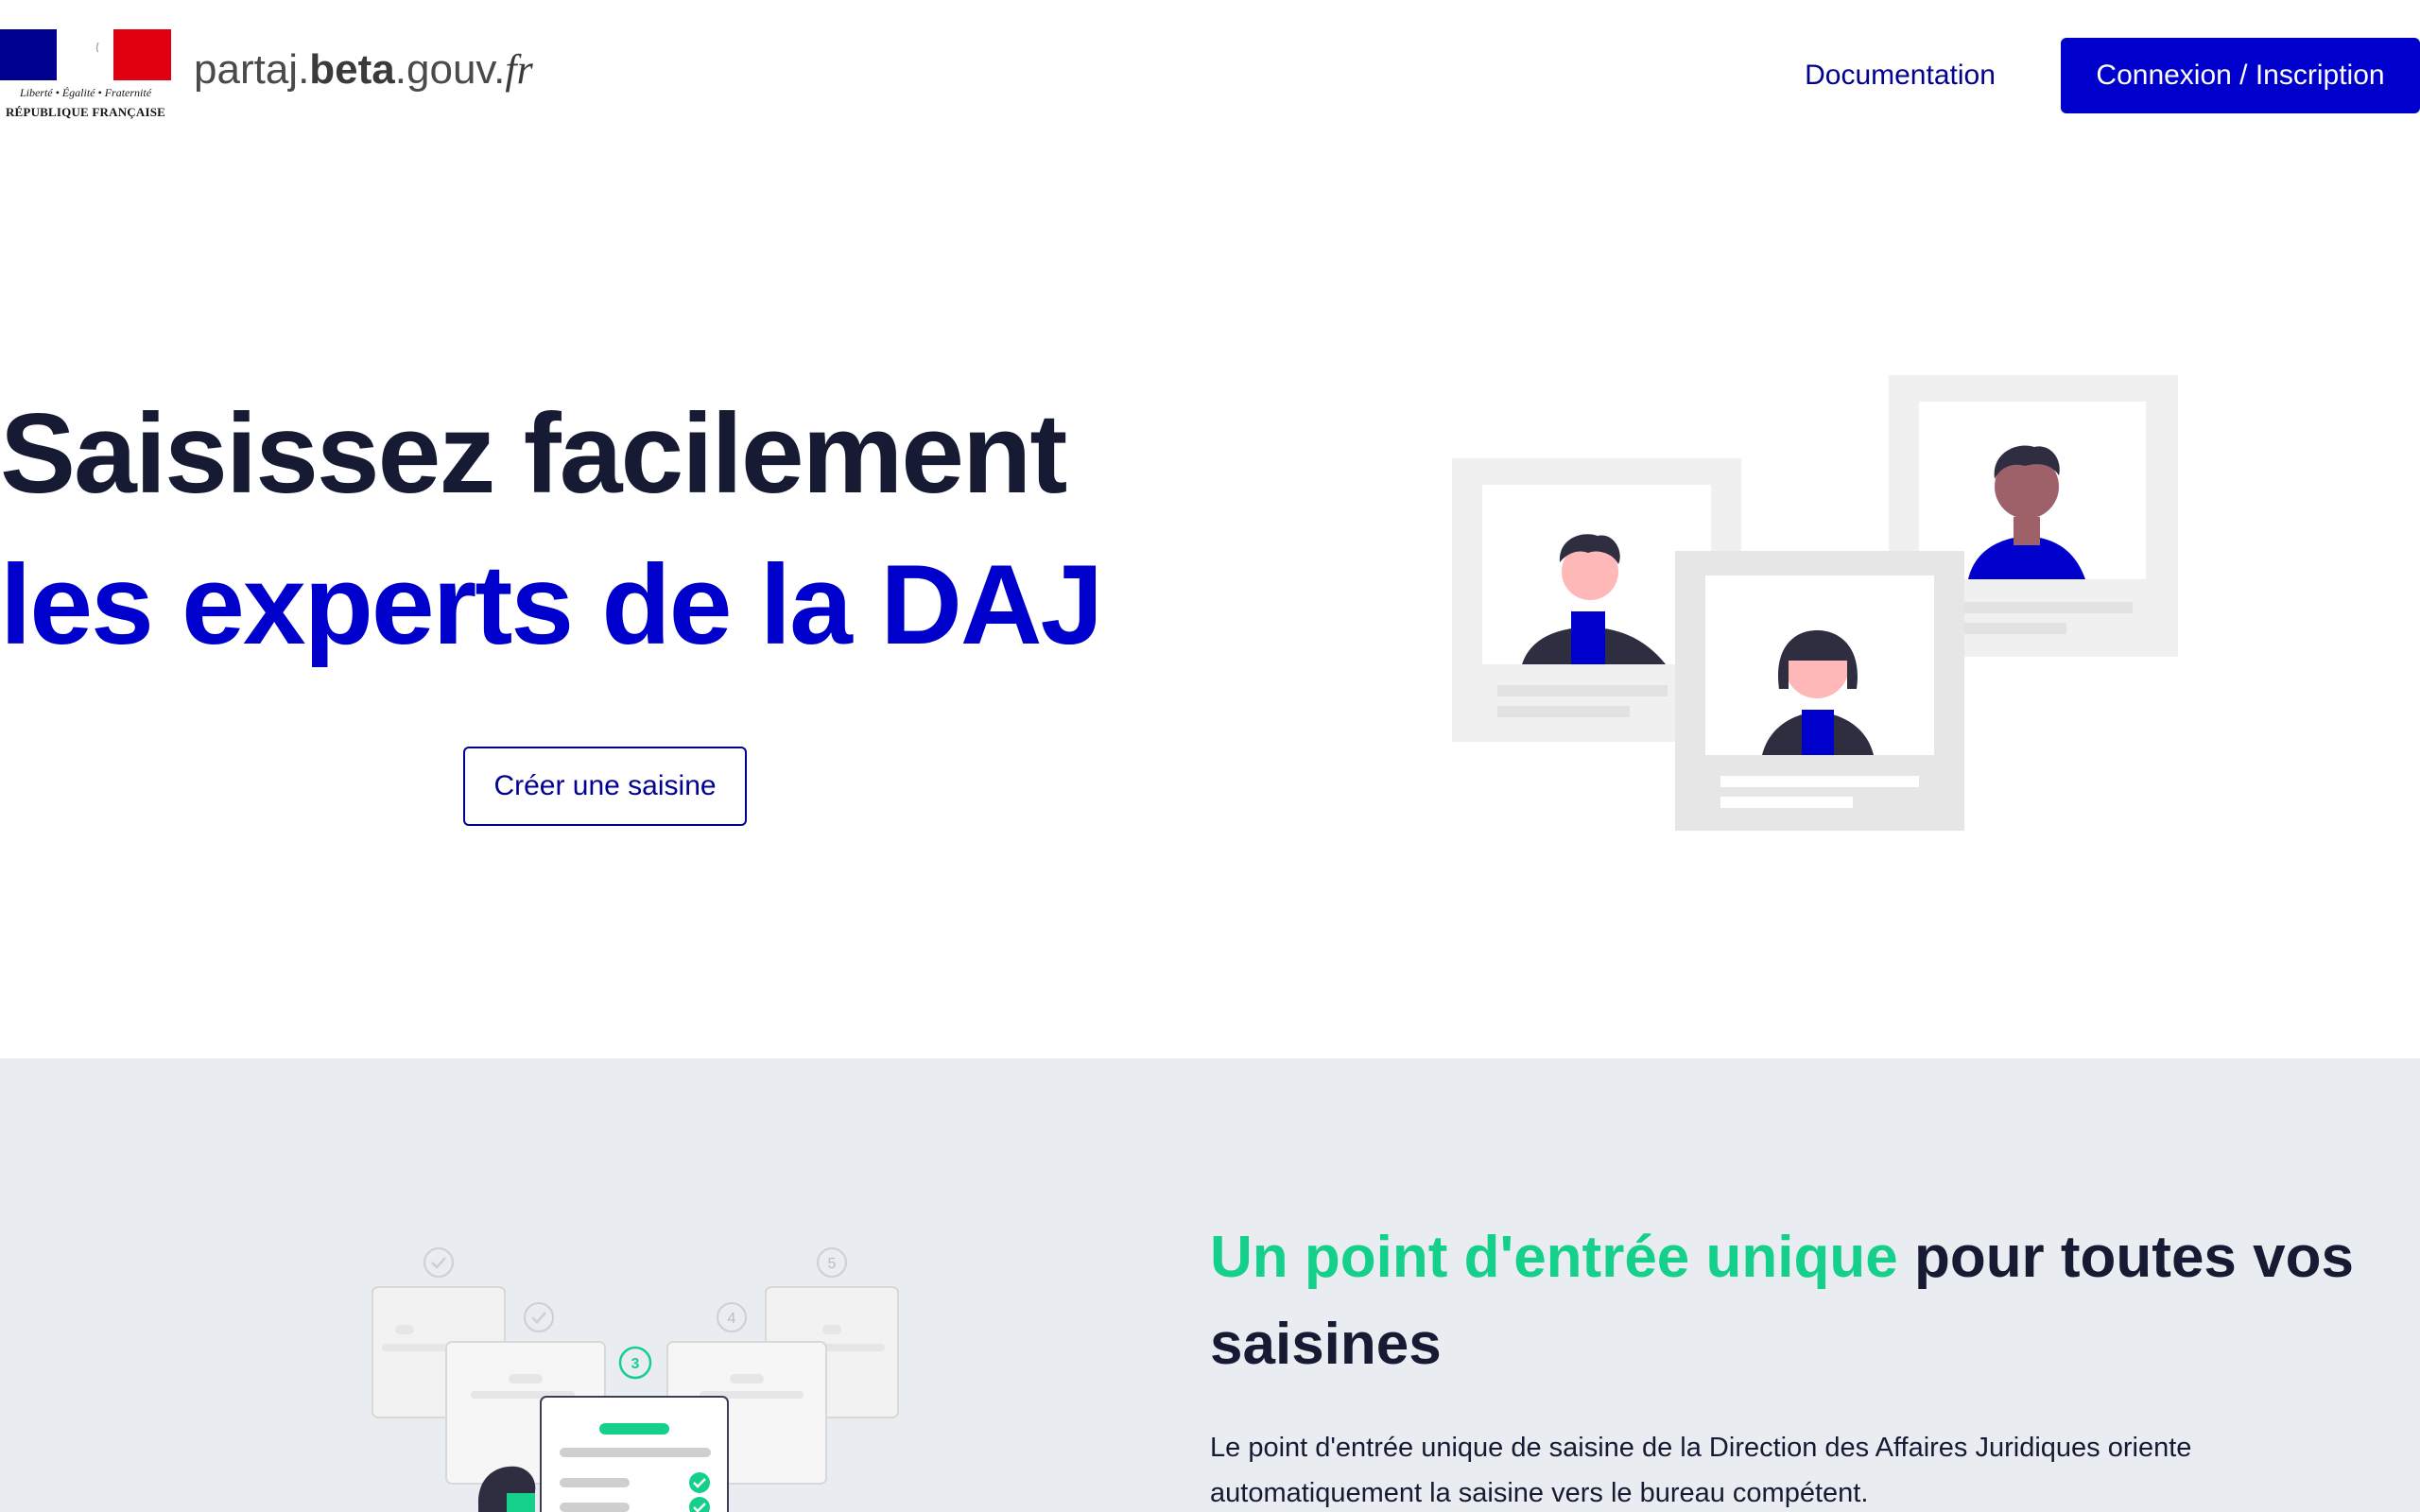  What do you see at coordinates (605, 786) in the screenshot?
I see `create-referral-button: Créer une saisine` at bounding box center [605, 786].